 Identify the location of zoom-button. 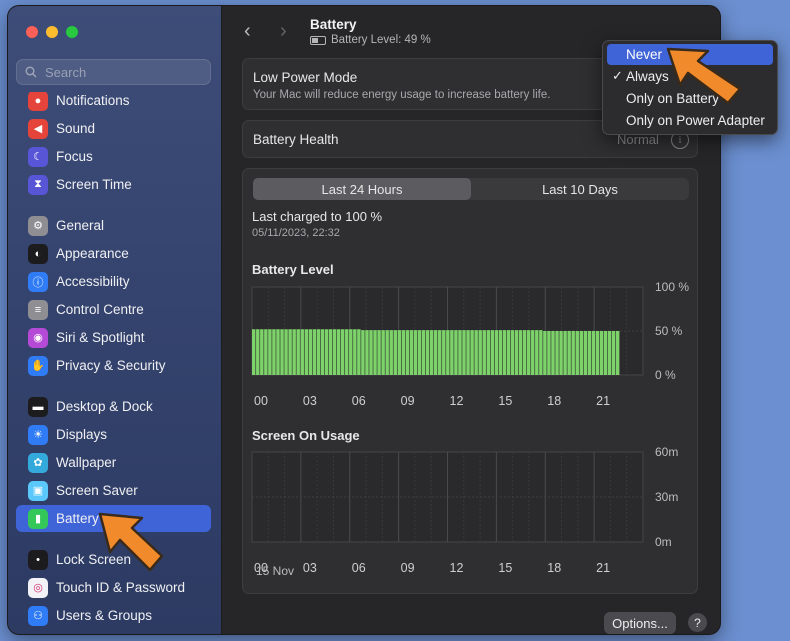
(72, 32).